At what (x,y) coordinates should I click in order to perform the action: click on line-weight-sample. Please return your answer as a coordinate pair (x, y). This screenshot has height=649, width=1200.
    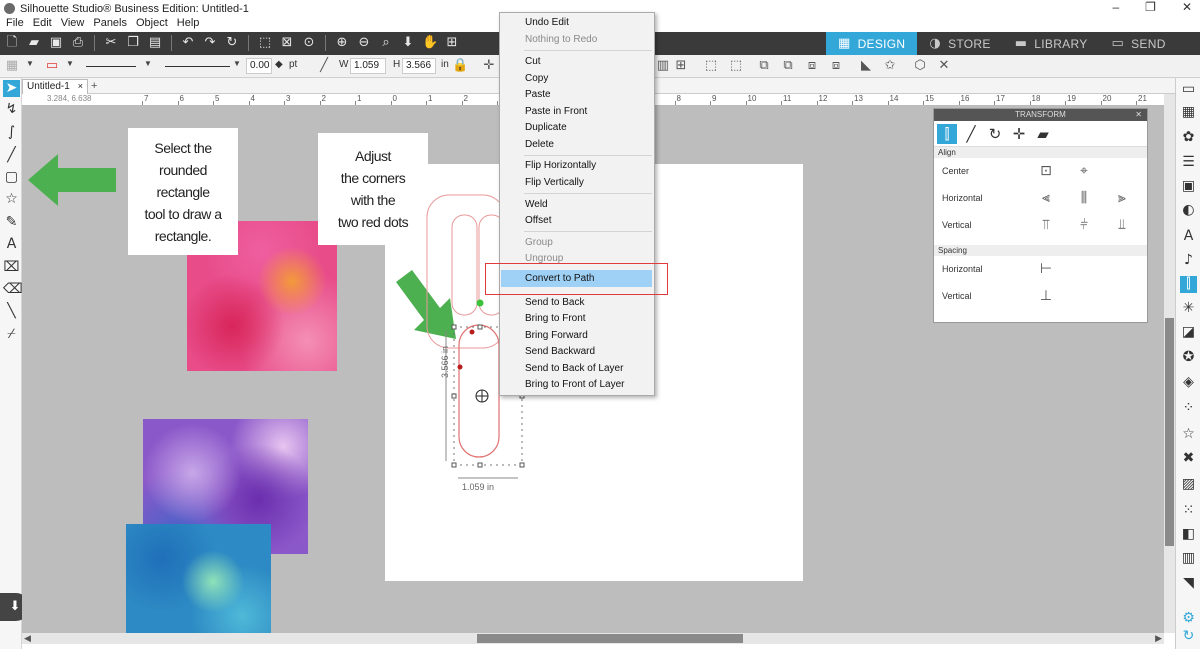
    Looking at the image, I should click on (197, 66).